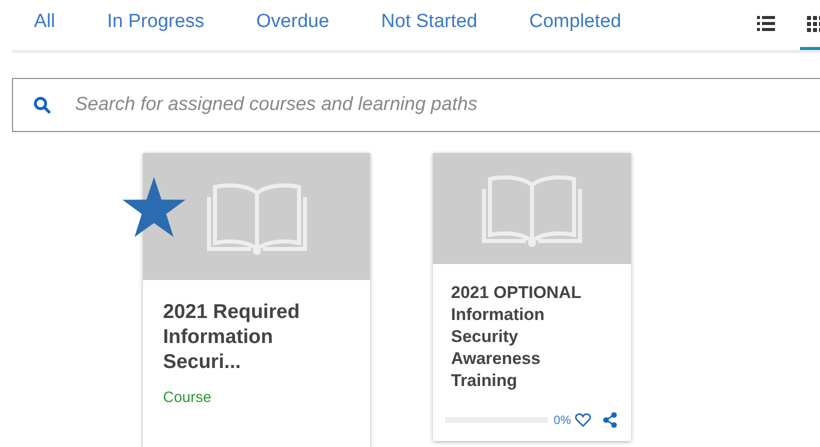 This screenshot has width=820, height=447. I want to click on filter-tab: Completed, so click(575, 23).